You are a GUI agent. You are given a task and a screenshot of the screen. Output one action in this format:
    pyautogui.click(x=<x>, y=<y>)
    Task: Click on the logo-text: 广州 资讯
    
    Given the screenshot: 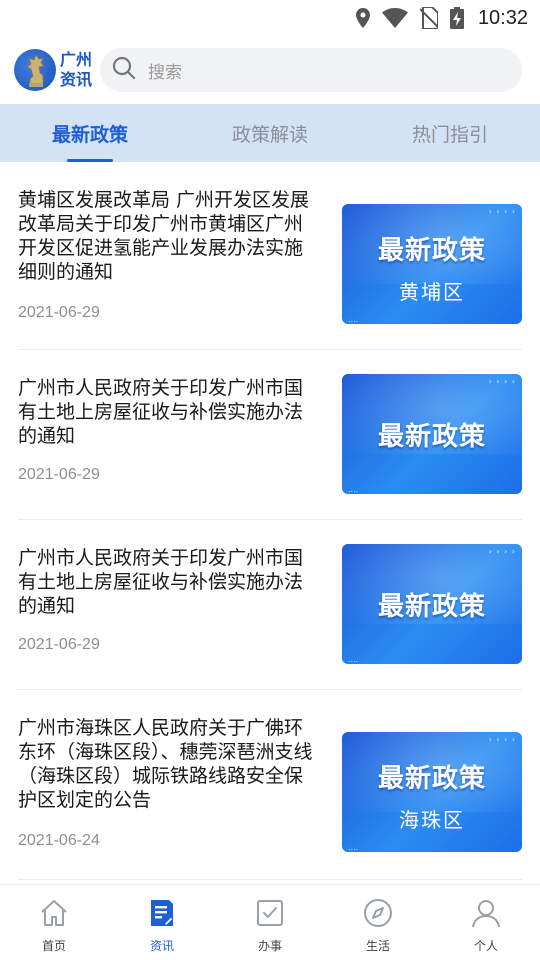 What is the action you would take?
    pyautogui.click(x=76, y=70)
    